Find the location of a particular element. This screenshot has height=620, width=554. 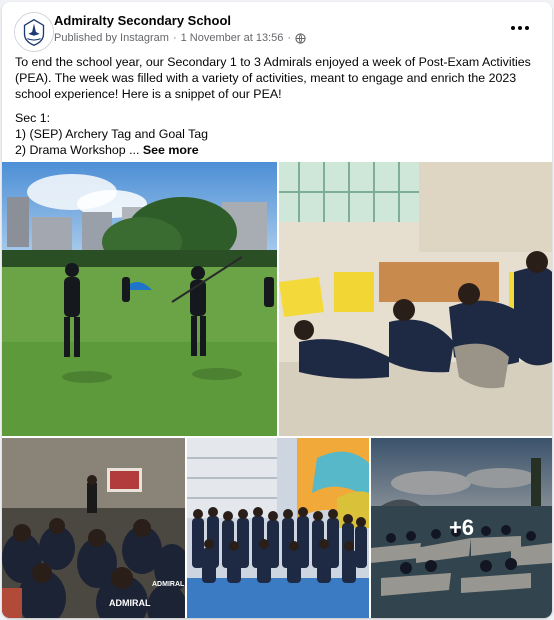

presentation-room-image: ADMIRAL ADMIRAL is located at coordinates (93, 528).